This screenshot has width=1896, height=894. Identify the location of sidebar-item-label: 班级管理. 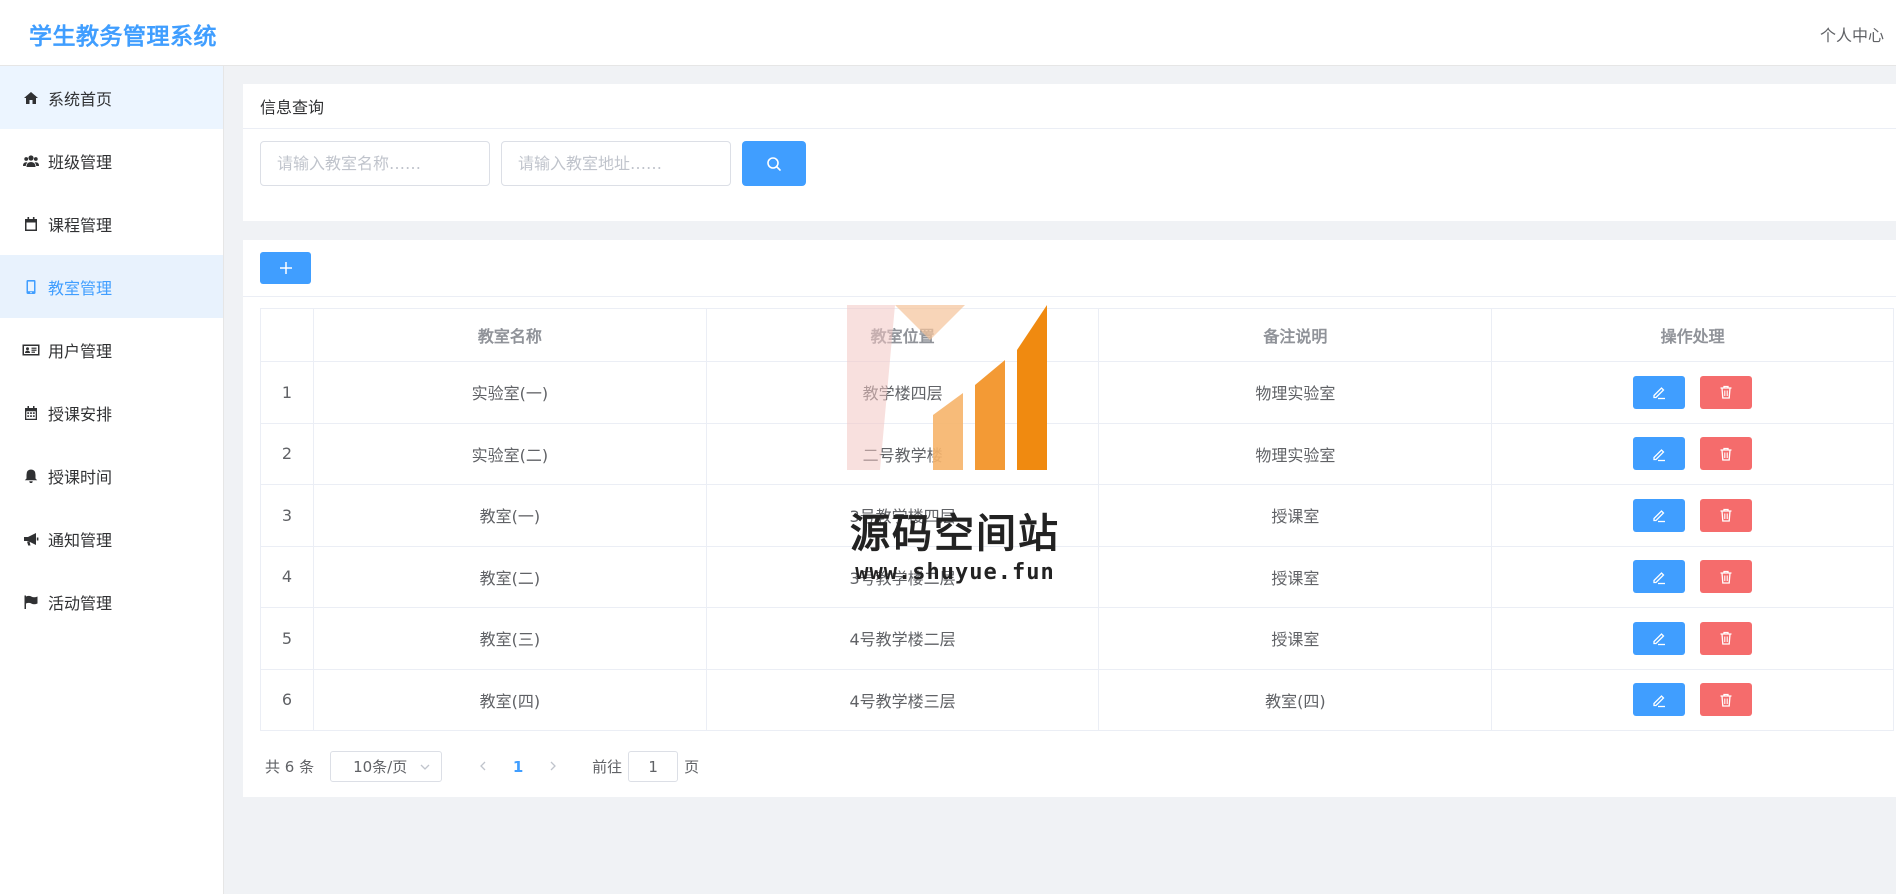
(80, 162).